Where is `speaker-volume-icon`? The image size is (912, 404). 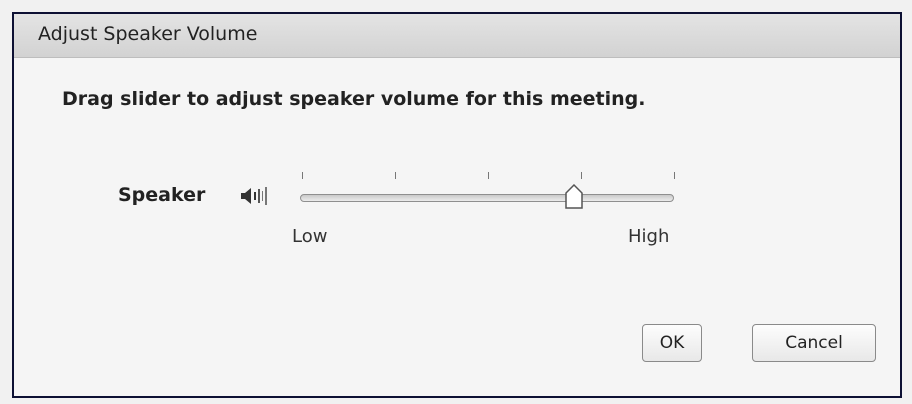 speaker-volume-icon is located at coordinates (254, 196).